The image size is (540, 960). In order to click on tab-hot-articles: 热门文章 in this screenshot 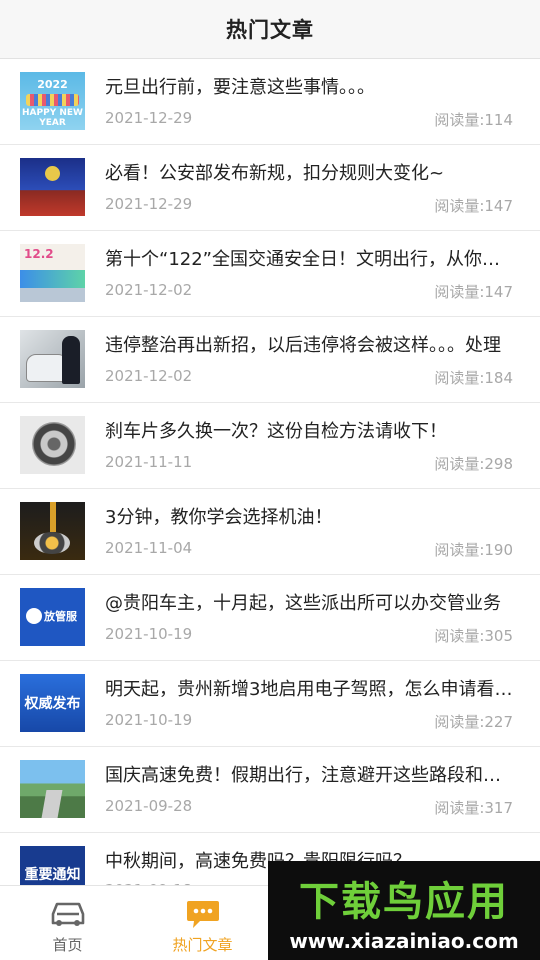, I will do `click(202, 923)`.